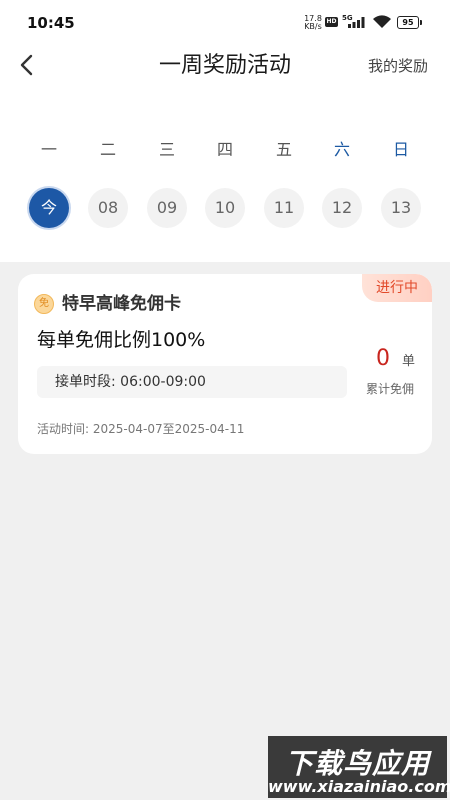 The width and height of the screenshot is (450, 800). Describe the element at coordinates (192, 382) in the screenshot. I see `time-slot: 接单时段: 06:00-09:00` at that location.